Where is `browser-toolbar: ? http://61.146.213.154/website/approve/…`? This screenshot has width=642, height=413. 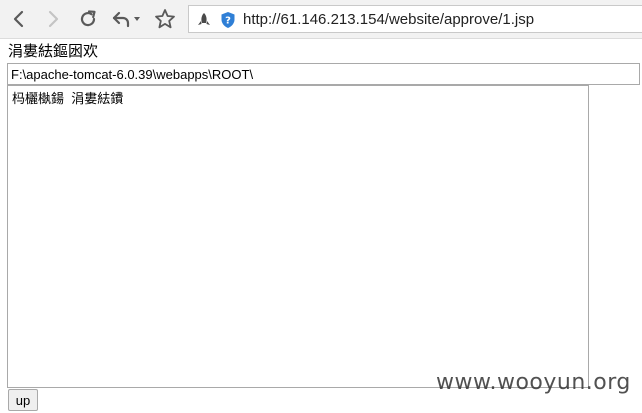 browser-toolbar: ? http://61.146.213.154/website/approve/… is located at coordinates (321, 19).